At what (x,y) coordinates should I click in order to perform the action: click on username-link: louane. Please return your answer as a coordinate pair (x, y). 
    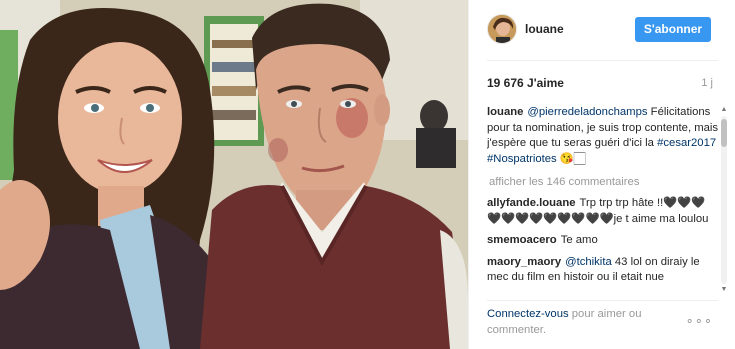
    Looking at the image, I should click on (544, 29).